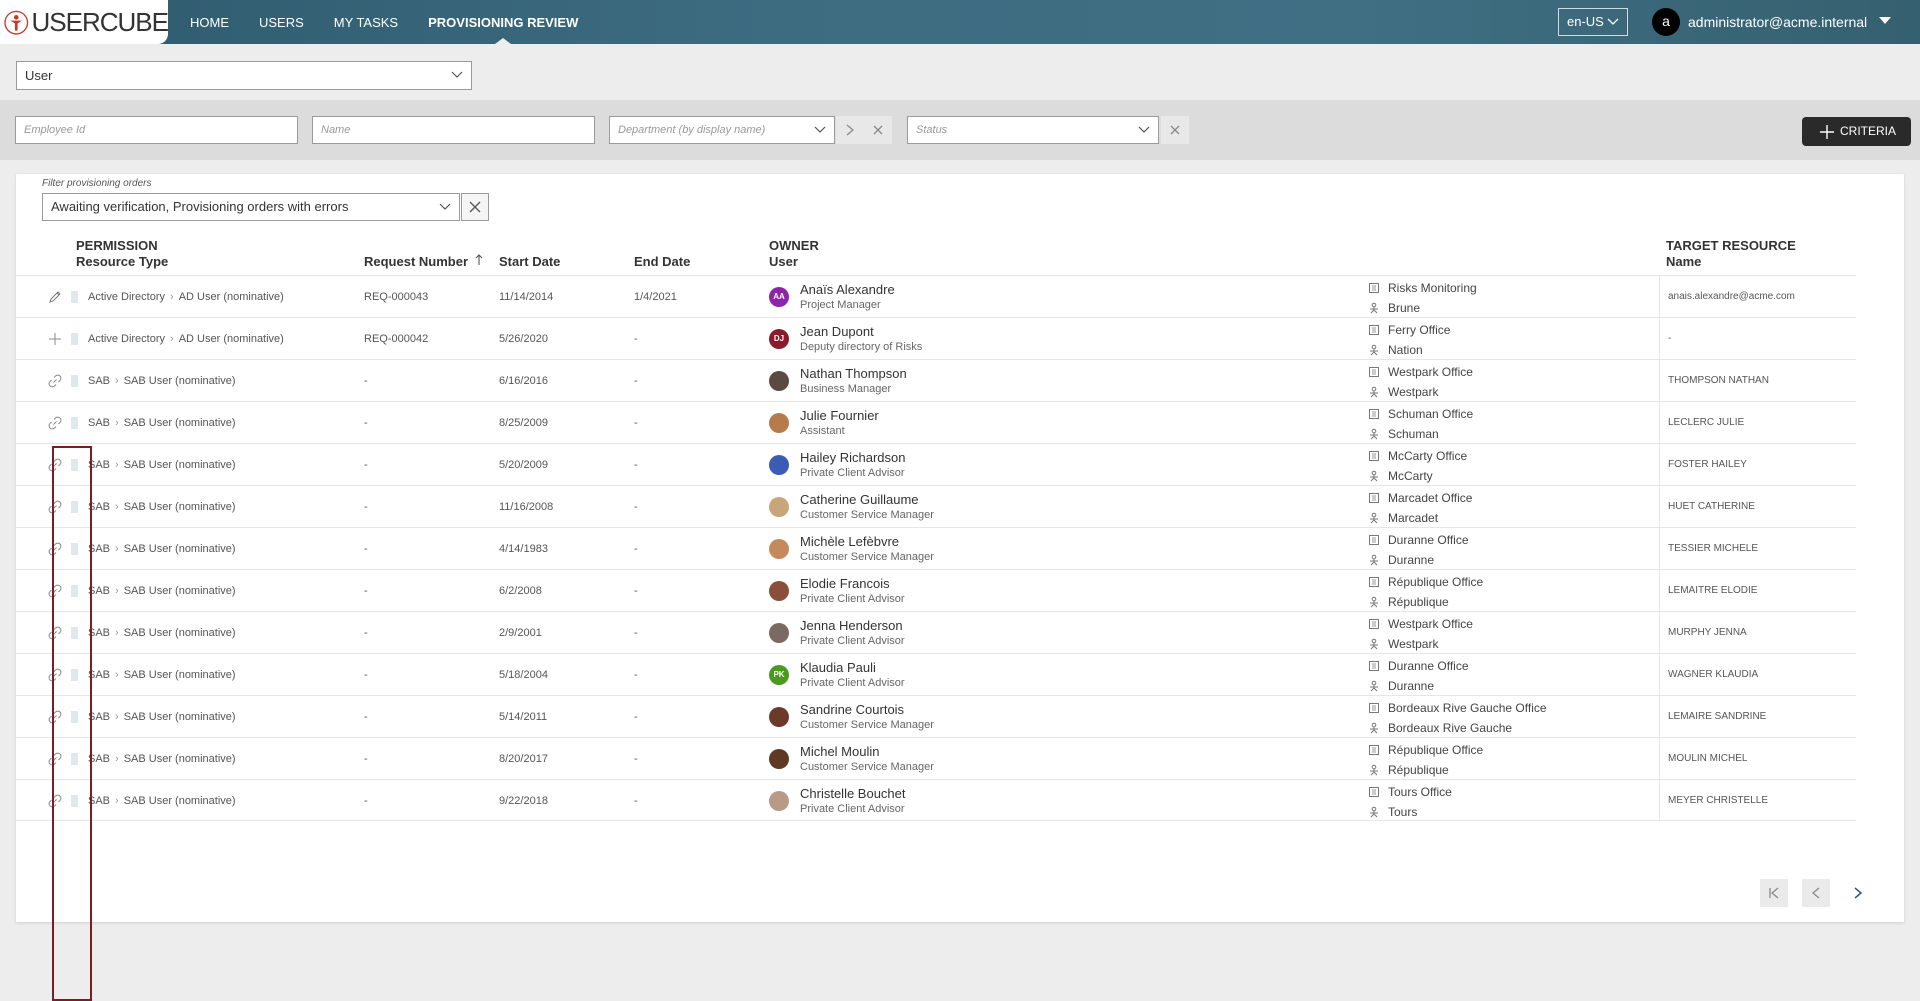  What do you see at coordinates (1772, 22) in the screenshot?
I see `user-menu: a administrator@acme.internal` at bounding box center [1772, 22].